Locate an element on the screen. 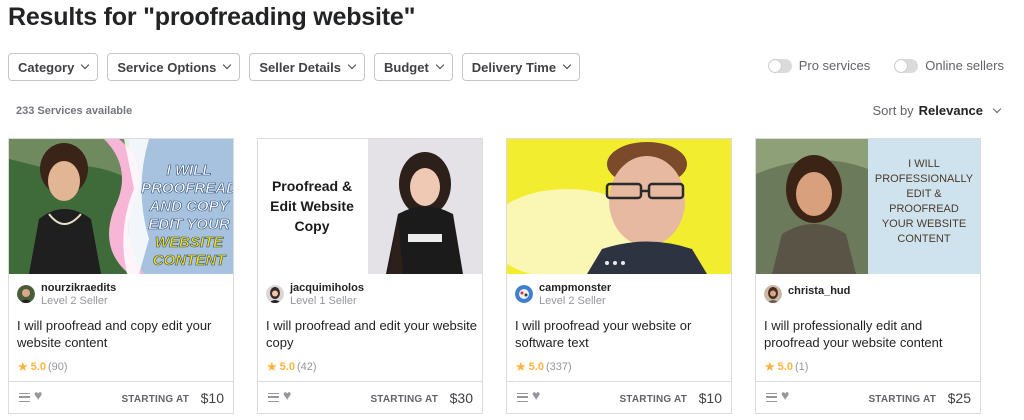 The height and width of the screenshot is (420, 1024). filter-delivery-time: Delivery Time is located at coordinates (521, 67).